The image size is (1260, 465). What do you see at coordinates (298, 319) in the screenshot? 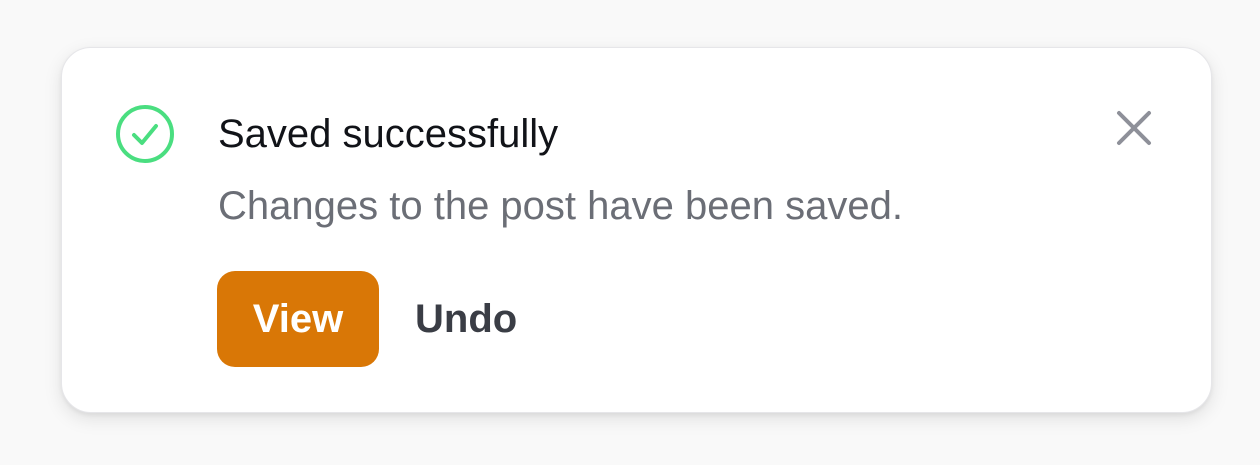
I see `view-button: View` at bounding box center [298, 319].